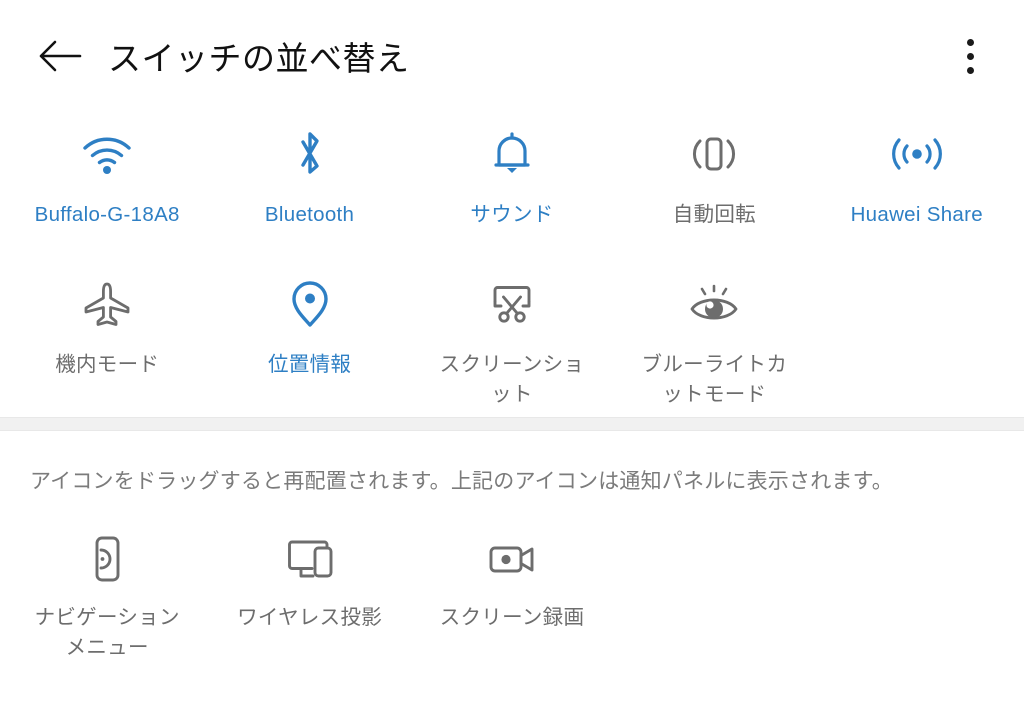  Describe the element at coordinates (310, 617) in the screenshot. I see `switch-label: ワイヤレス投影` at that location.